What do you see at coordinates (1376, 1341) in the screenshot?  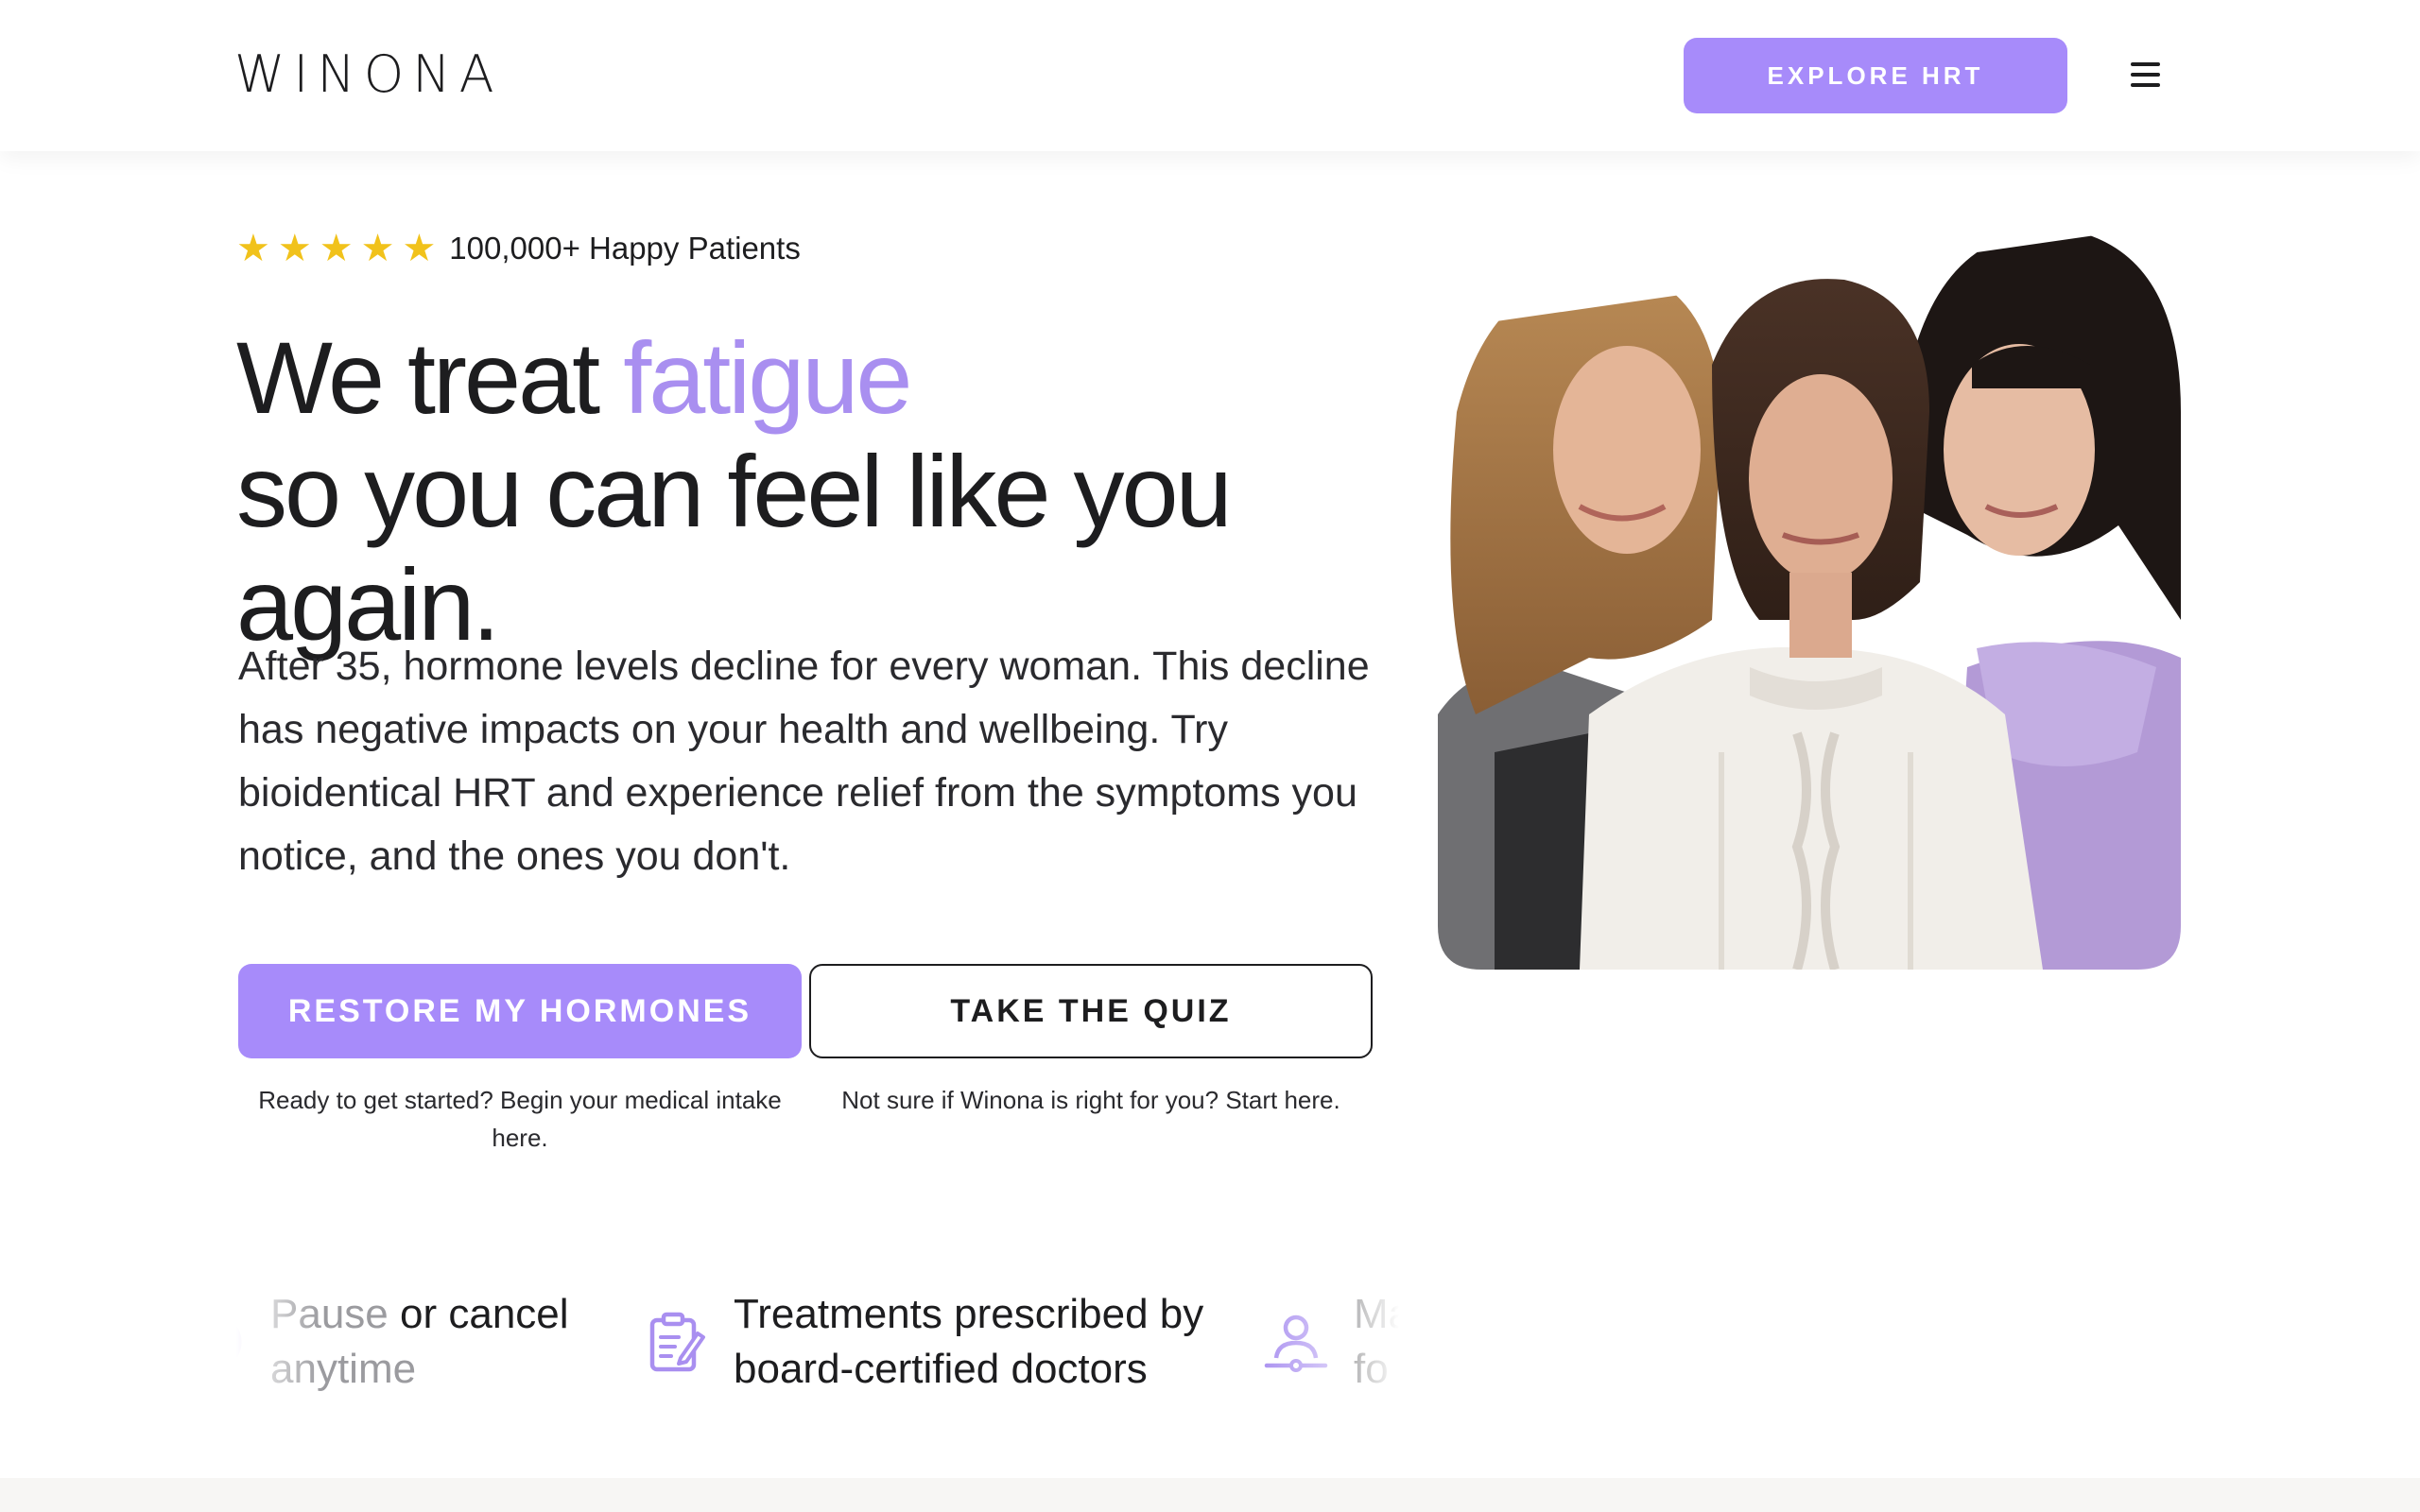 I see `feature-text: Ma fo` at bounding box center [1376, 1341].